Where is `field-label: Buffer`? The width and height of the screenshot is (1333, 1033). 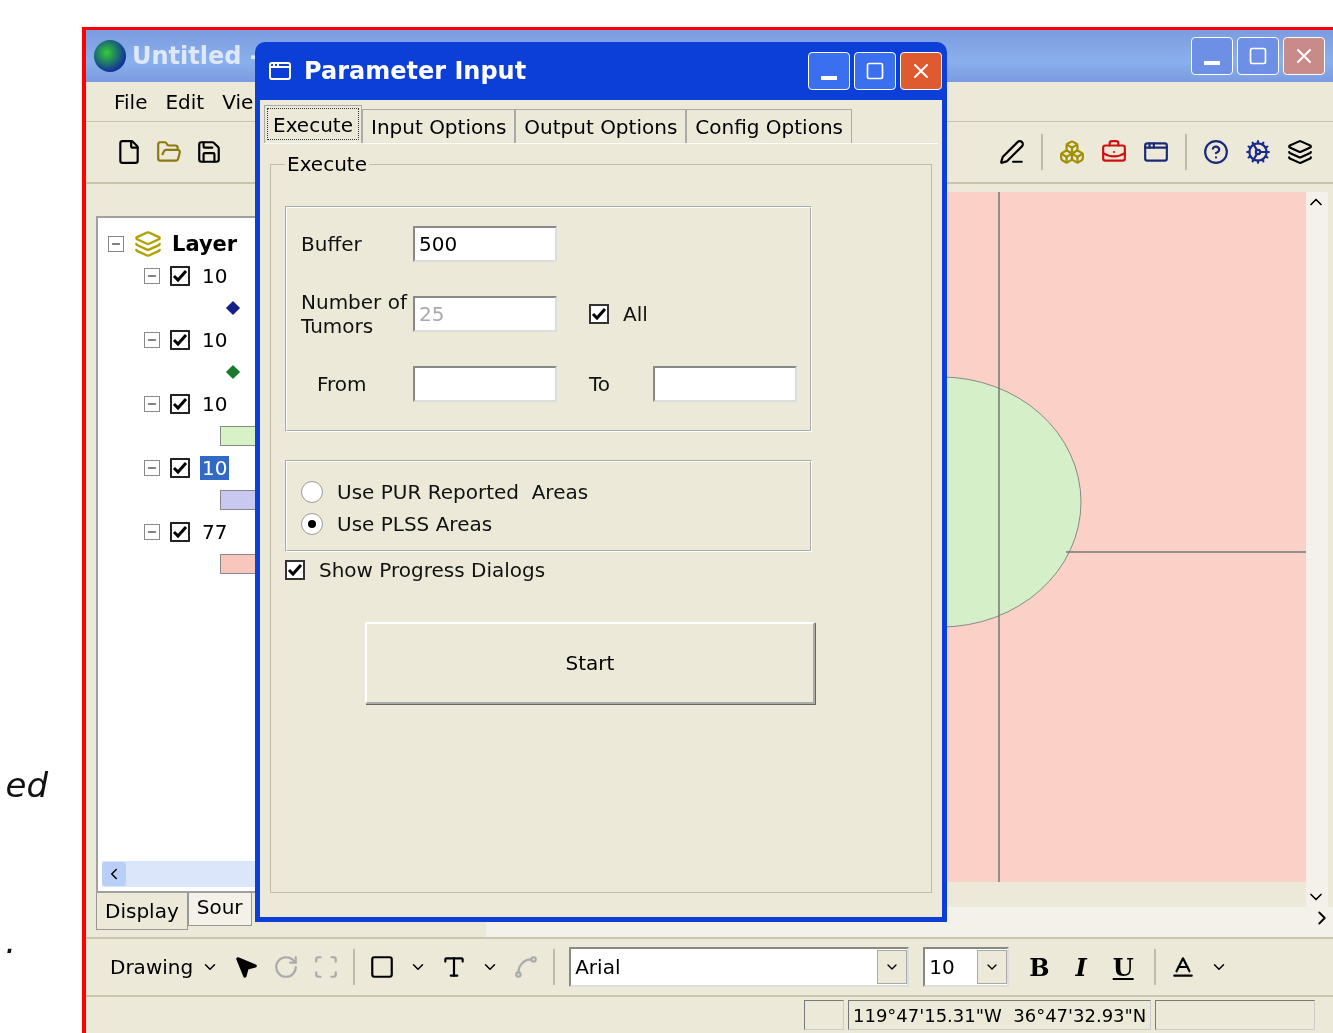 field-label: Buffer is located at coordinates (332, 244).